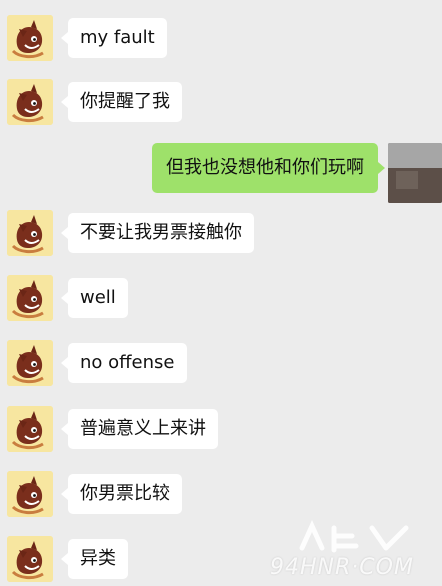 The height and width of the screenshot is (586, 442). I want to click on message-row: 但我也没想他和你们玩啊, so click(221, 173).